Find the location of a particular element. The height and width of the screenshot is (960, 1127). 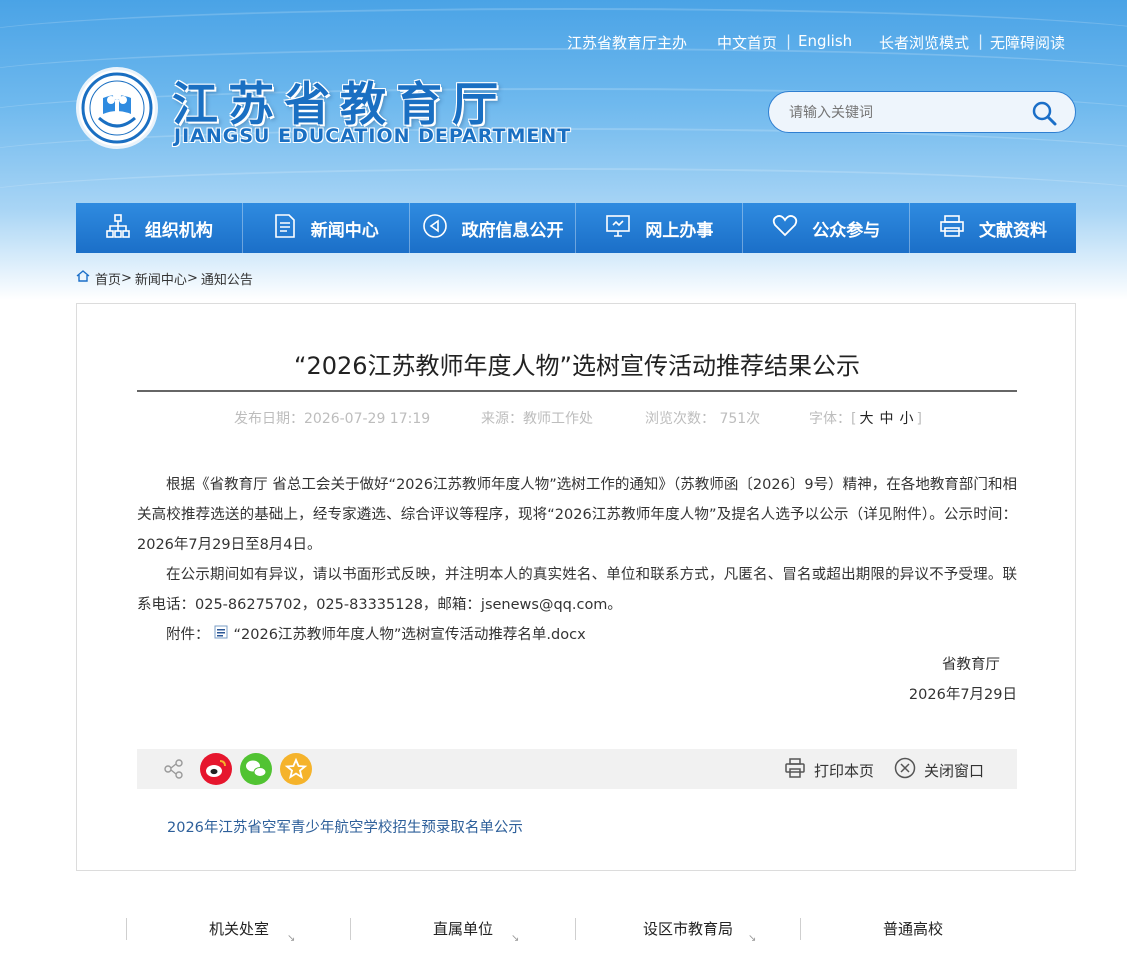

breadcrumb-notices: 通知公告 is located at coordinates (227, 278).